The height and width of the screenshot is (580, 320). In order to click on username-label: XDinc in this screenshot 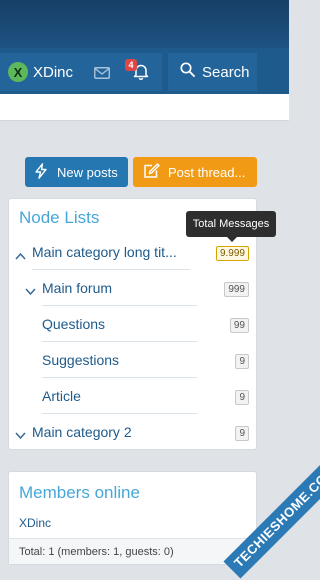, I will do `click(53, 72)`.